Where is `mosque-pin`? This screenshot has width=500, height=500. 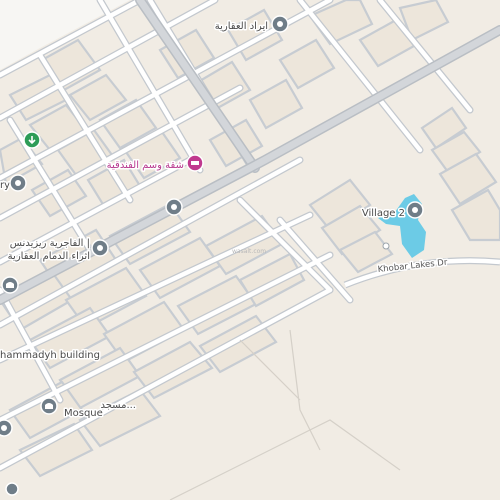
mosque-pin is located at coordinates (49, 406).